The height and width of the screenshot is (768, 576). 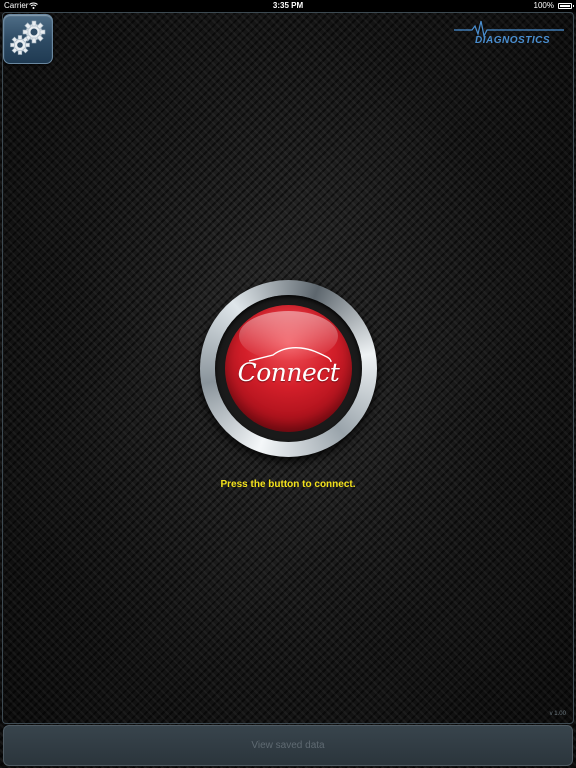 I want to click on connect-prompt: Press the button to connect., so click(x=288, y=484).